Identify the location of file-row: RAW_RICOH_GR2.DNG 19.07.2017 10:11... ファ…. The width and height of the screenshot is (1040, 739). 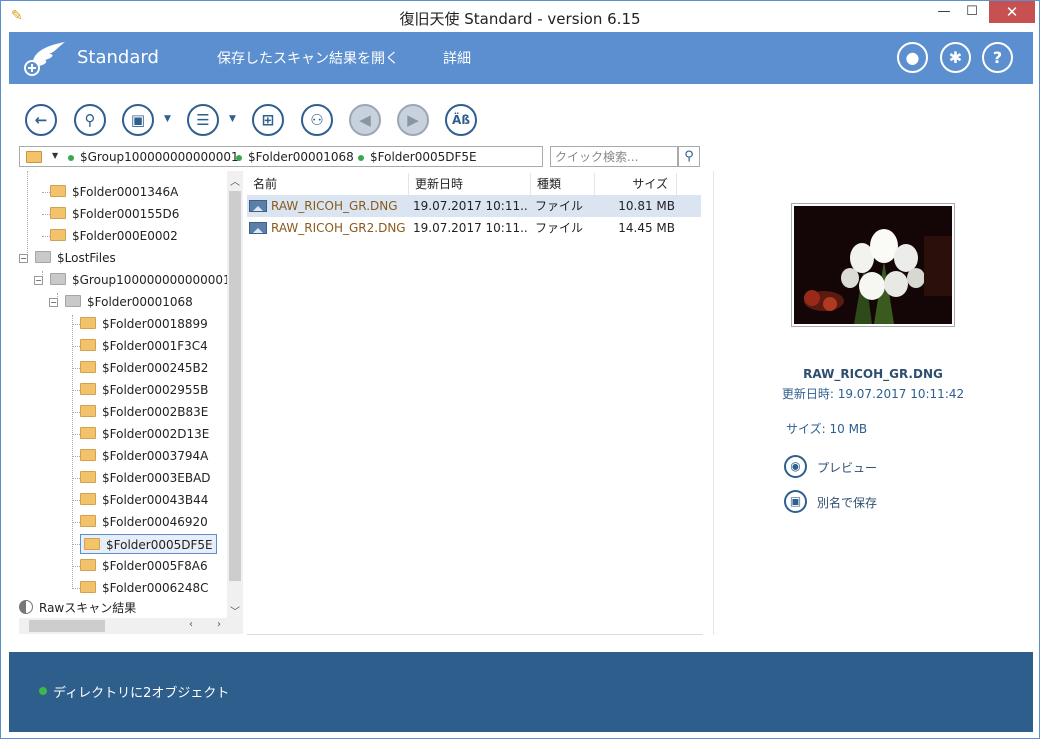
(474, 228).